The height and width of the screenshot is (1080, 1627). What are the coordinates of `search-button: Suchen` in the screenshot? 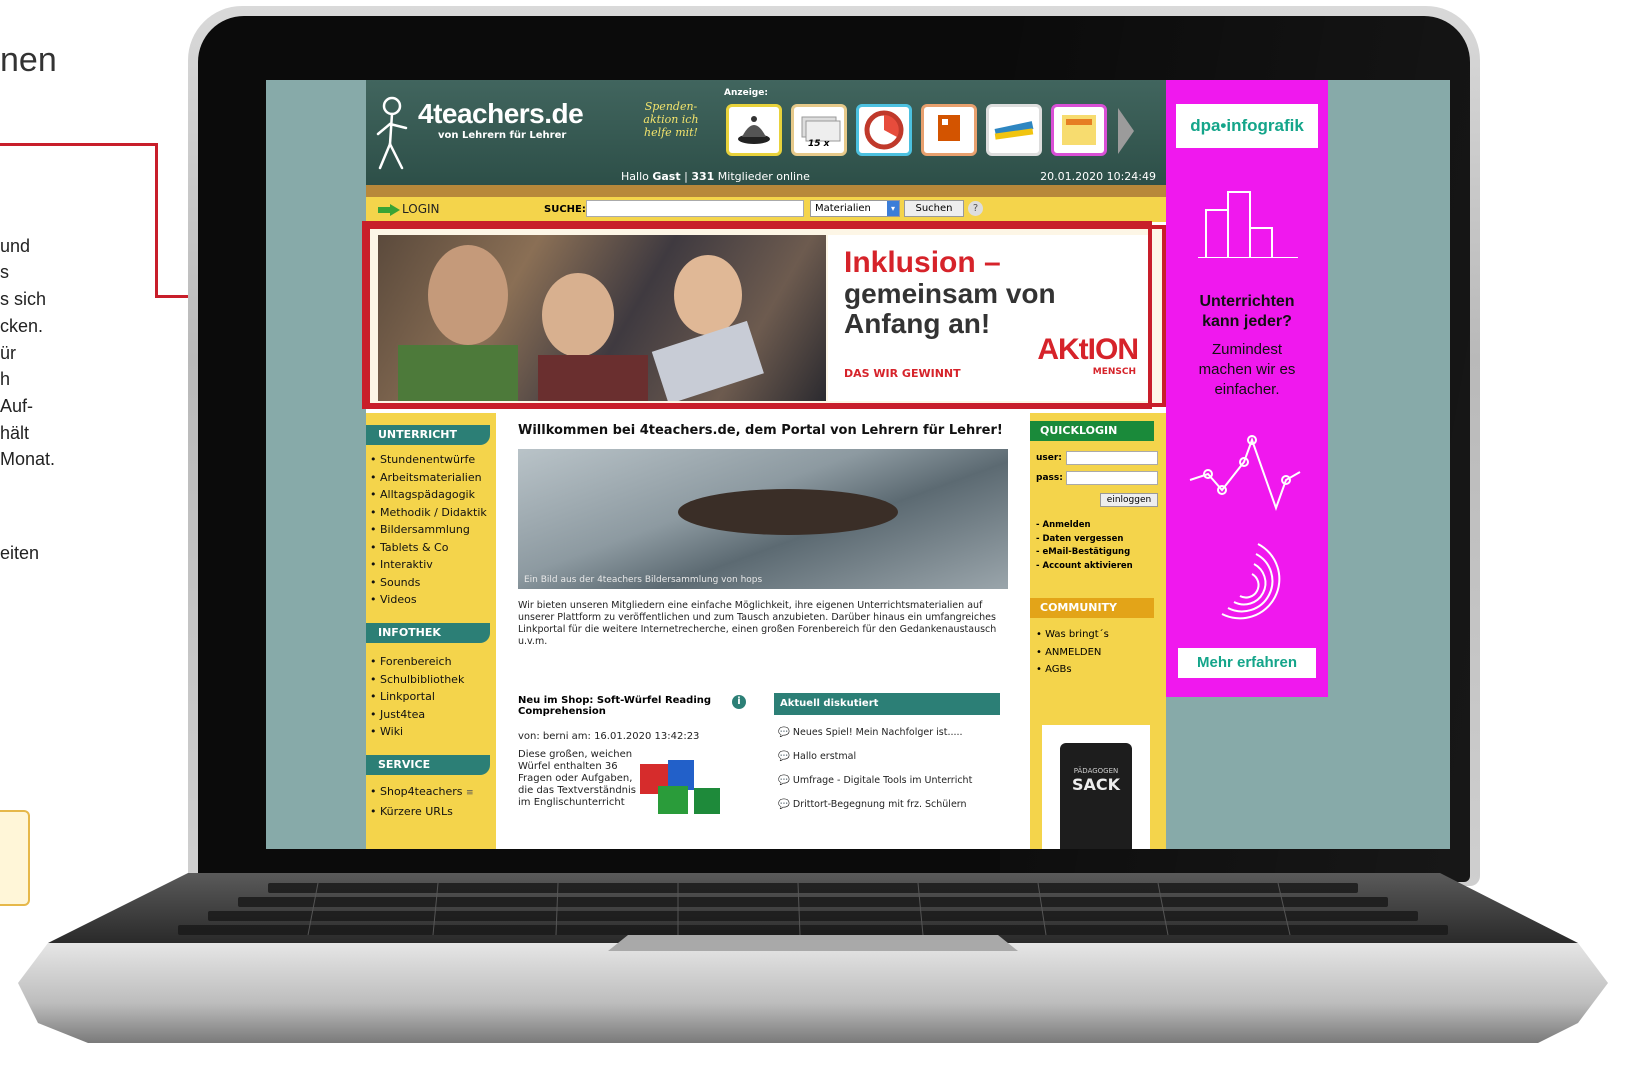 It's located at (934, 208).